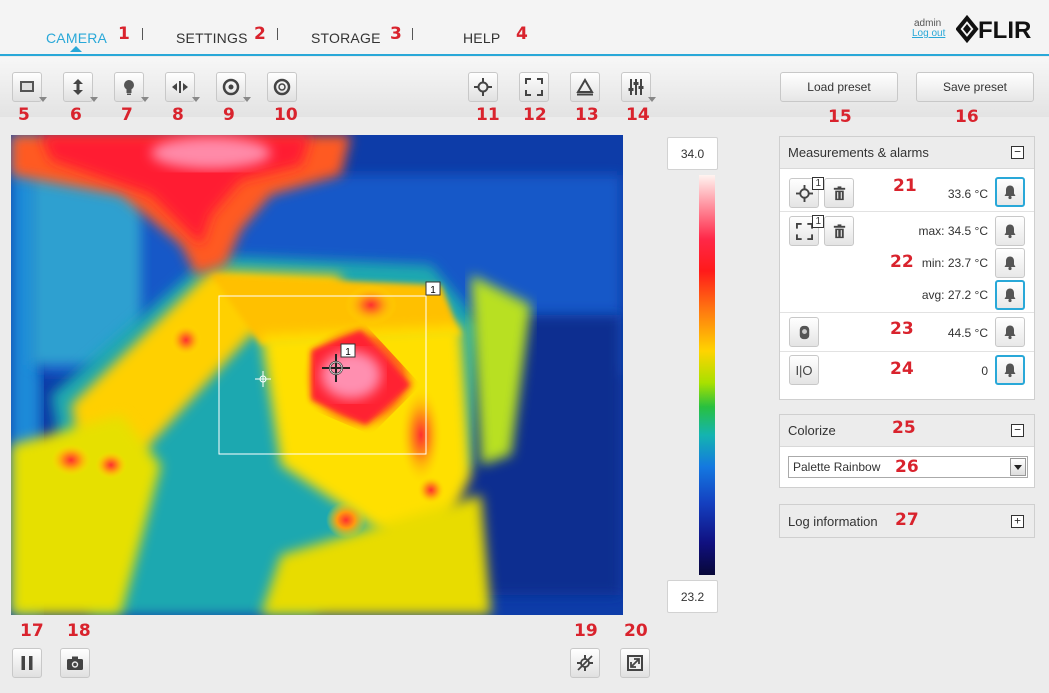 The width and height of the screenshot is (1049, 693). I want to click on spot-tool-button: 1, so click(806, 192).